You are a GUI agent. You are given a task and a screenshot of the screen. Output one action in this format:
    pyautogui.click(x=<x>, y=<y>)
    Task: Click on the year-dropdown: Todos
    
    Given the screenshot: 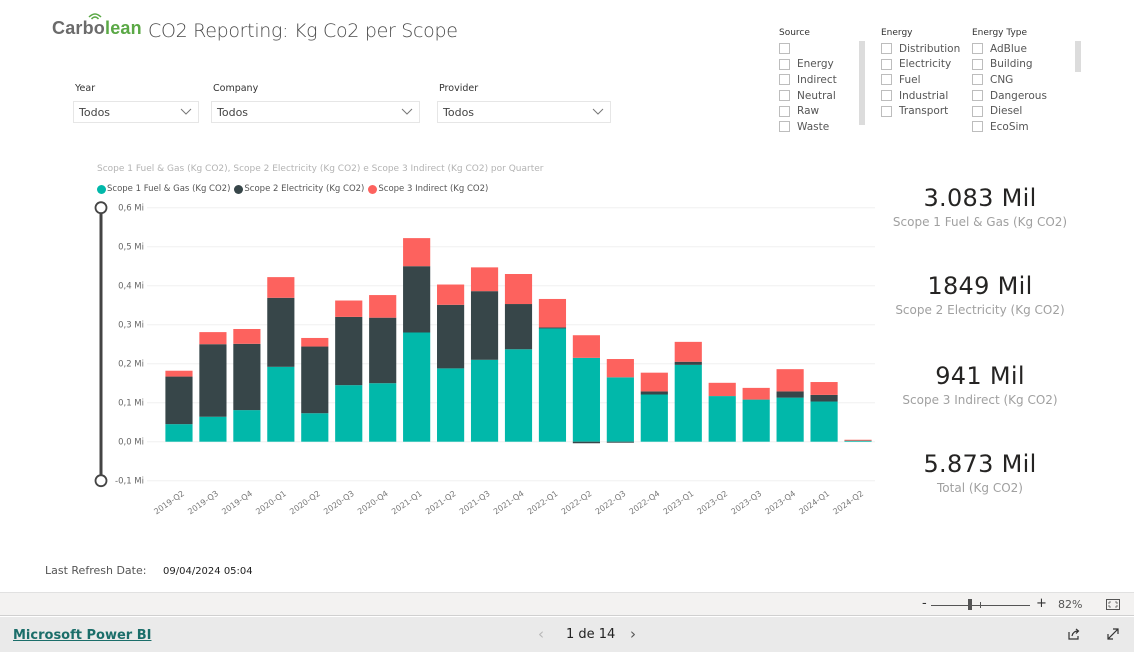 What is the action you would take?
    pyautogui.click(x=136, y=112)
    